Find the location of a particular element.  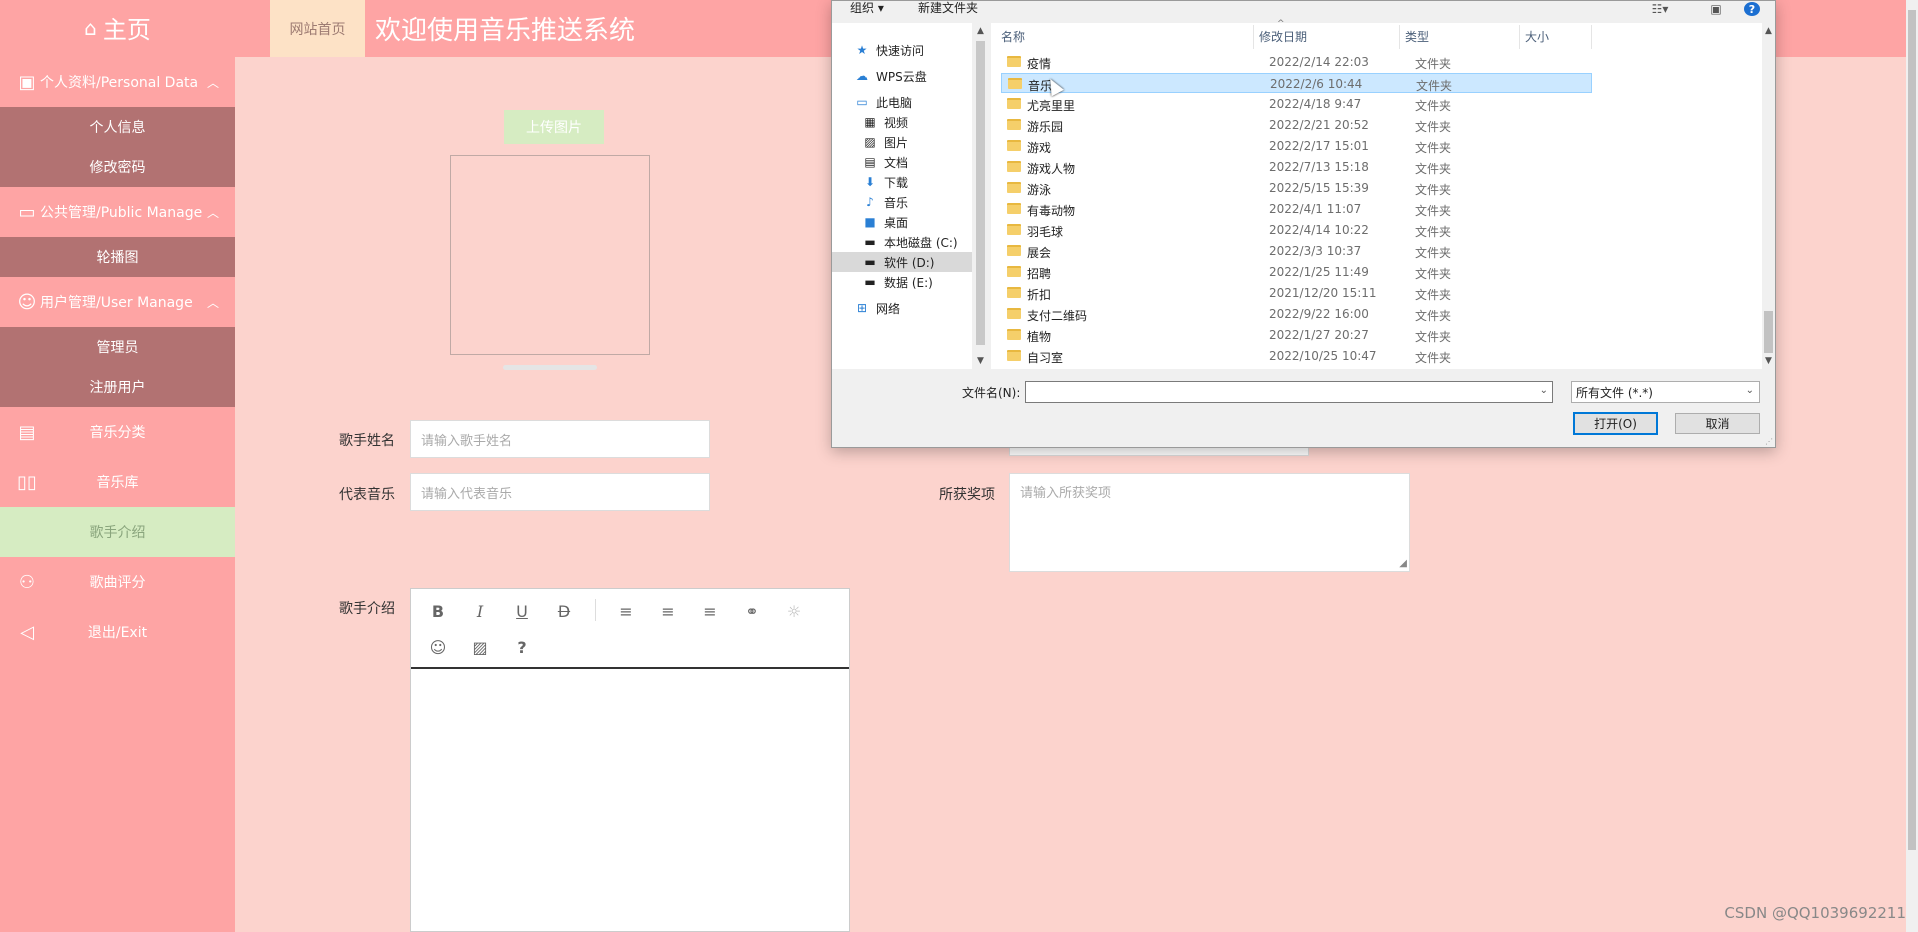

column-date: 修改日期 is located at coordinates (1329, 36).